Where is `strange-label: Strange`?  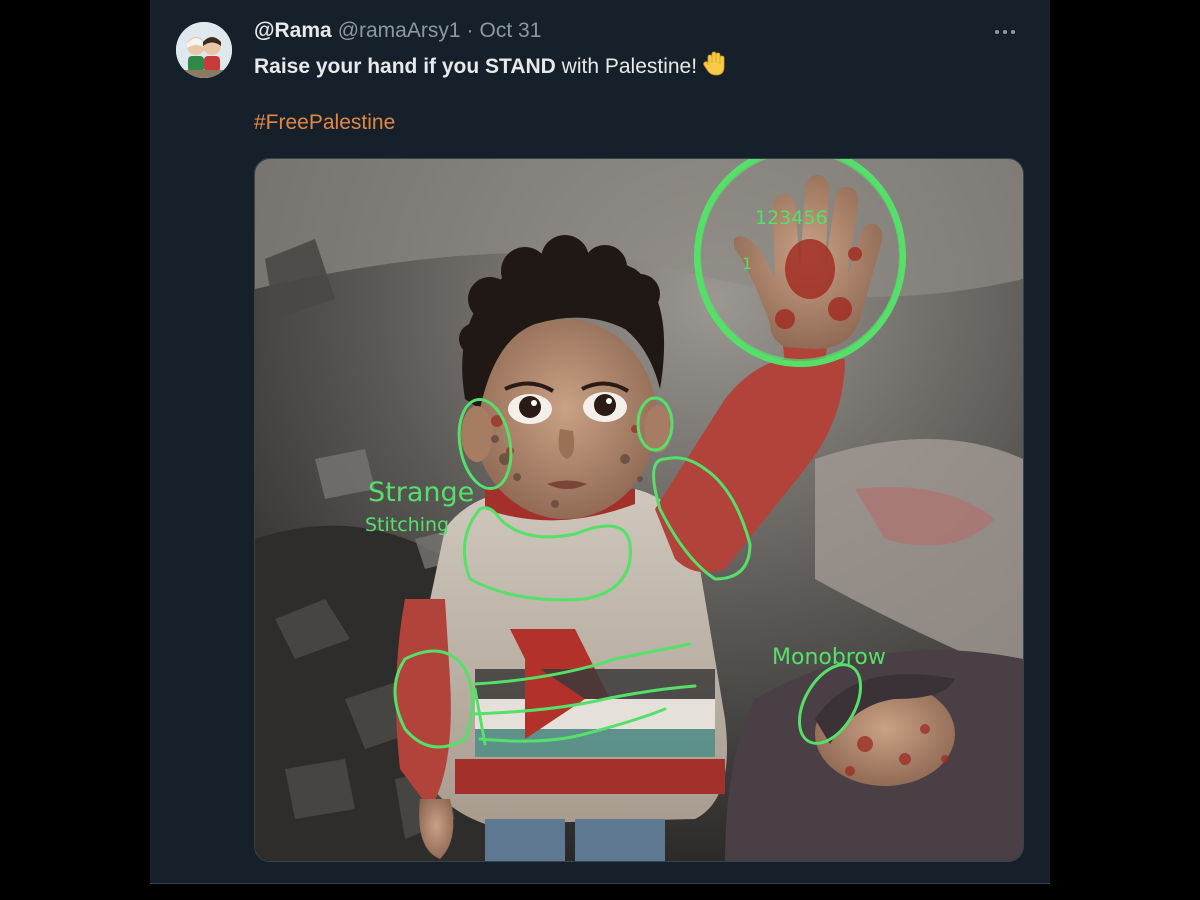 strange-label: Strange is located at coordinates (421, 492).